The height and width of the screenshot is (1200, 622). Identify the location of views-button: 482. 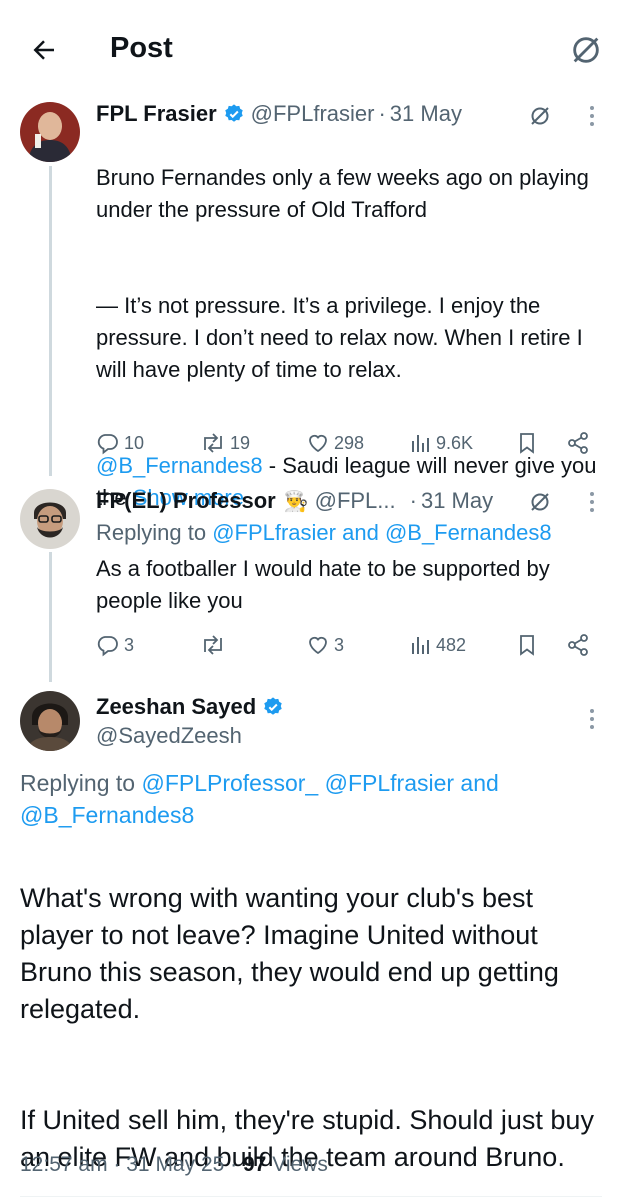
(438, 645).